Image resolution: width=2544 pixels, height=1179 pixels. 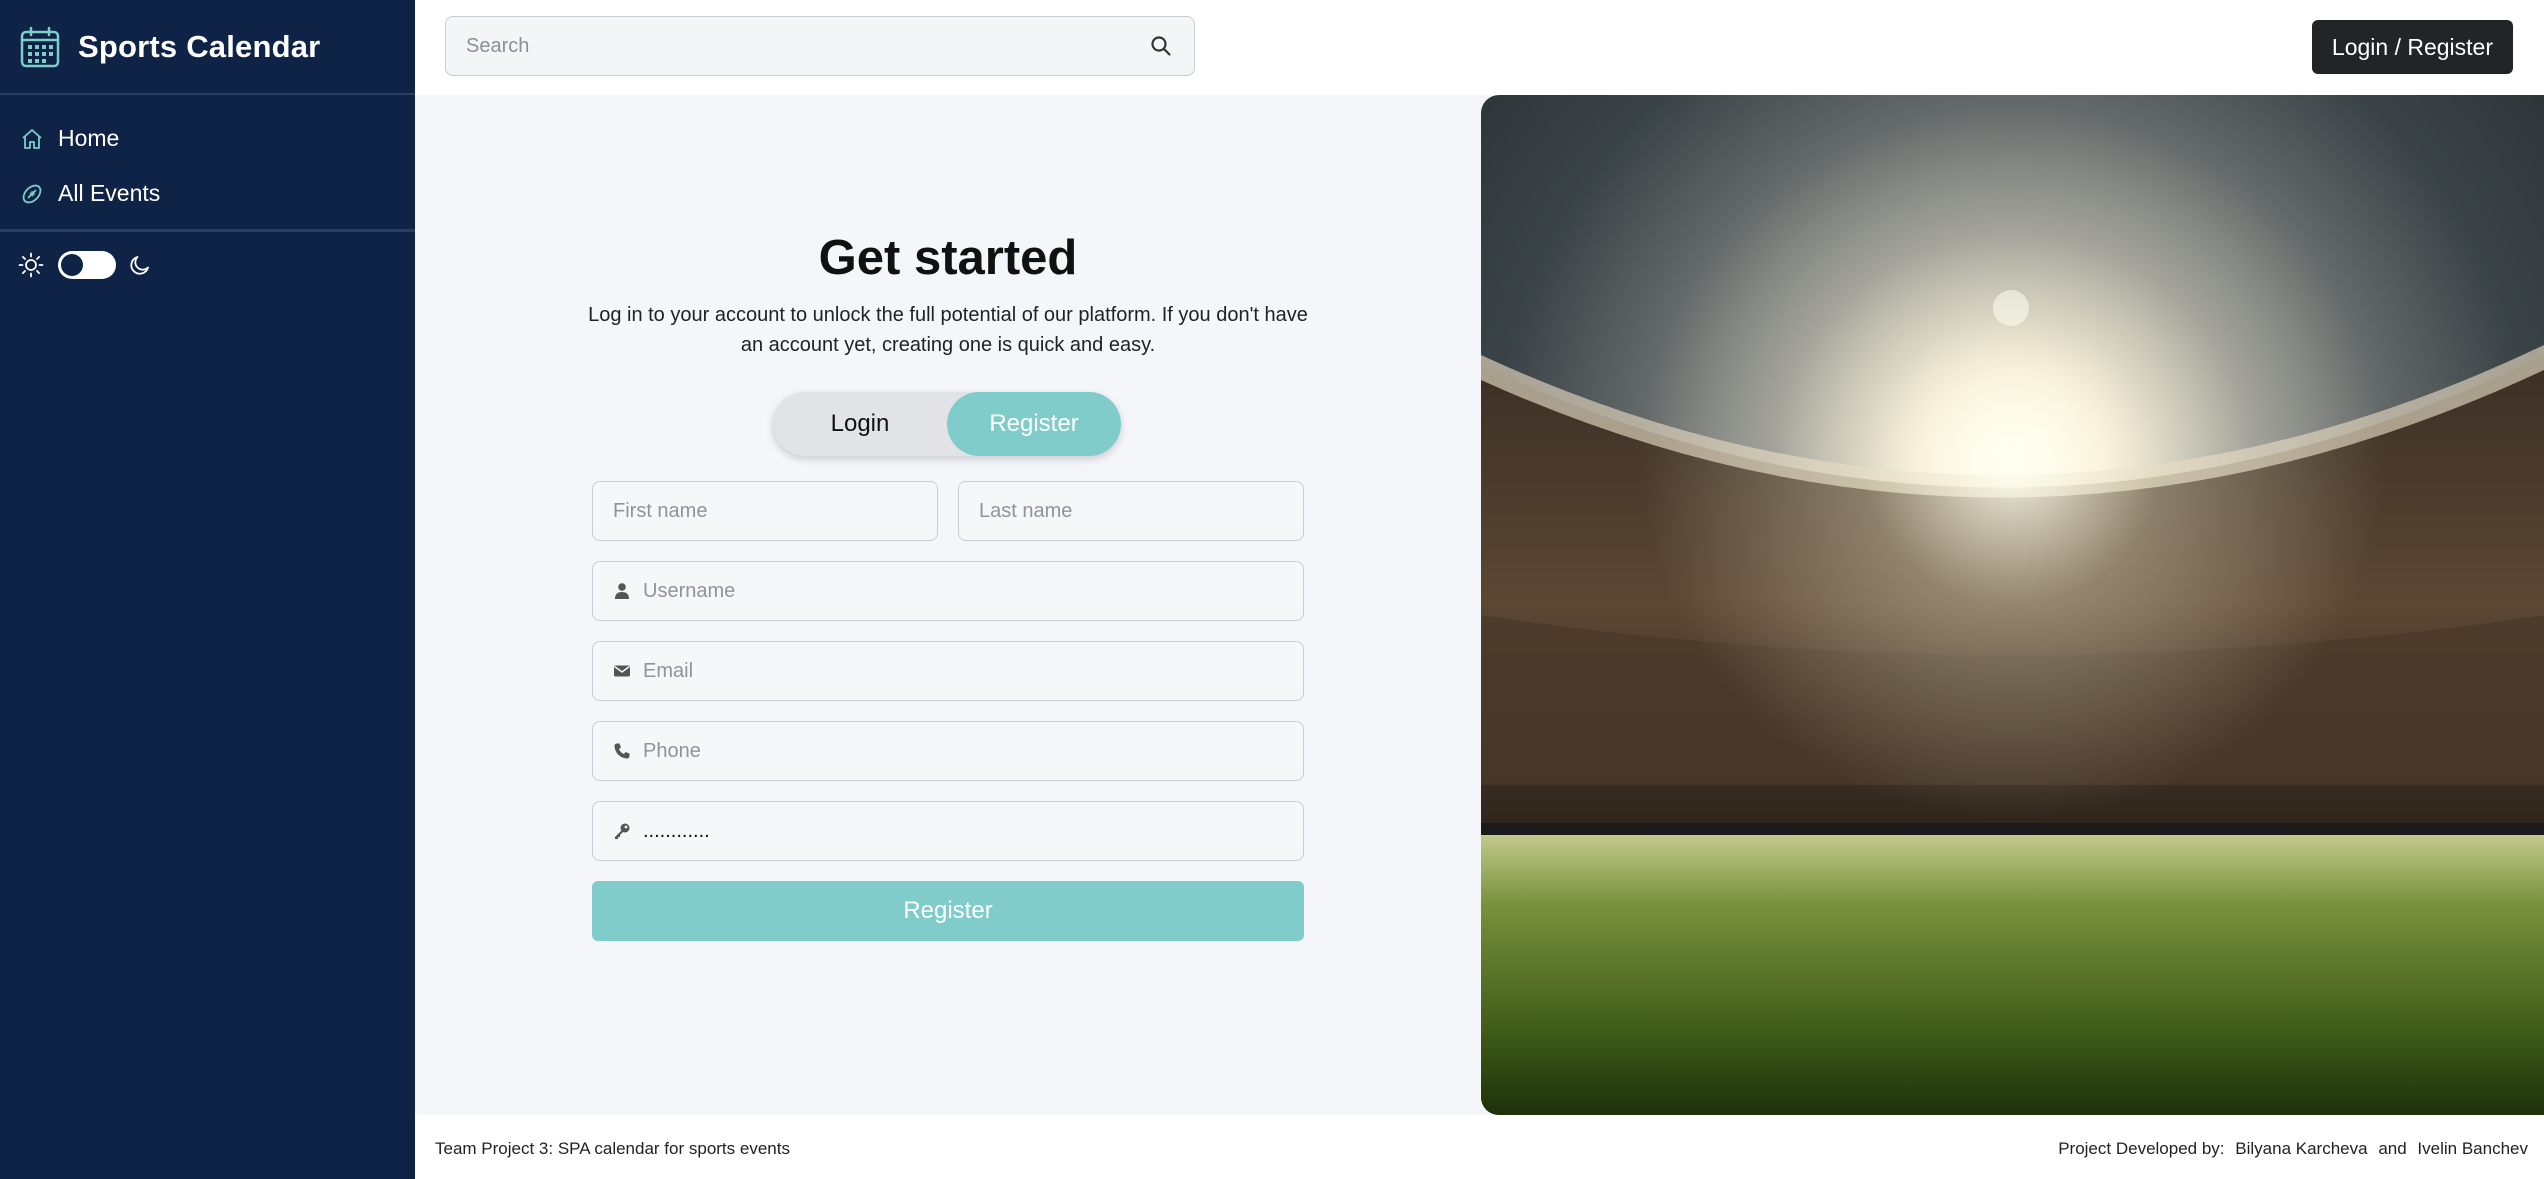 I want to click on page-title: Get started, so click(x=948, y=258).